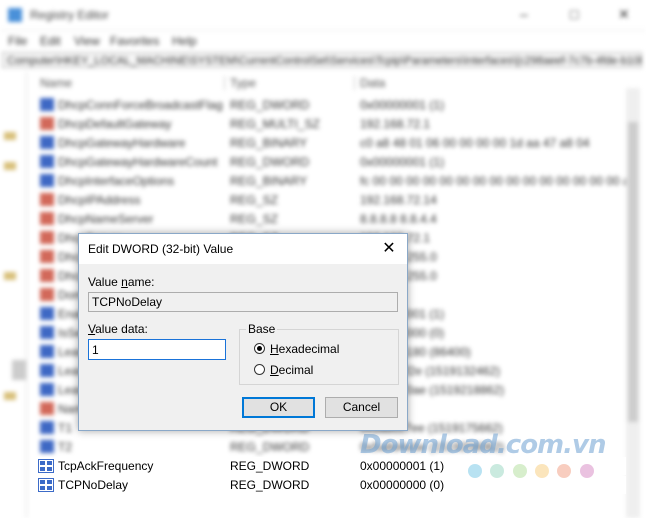 Image resolution: width=646 pixels, height=518 pixels. What do you see at coordinates (296, 370) in the screenshot?
I see `dec-label-text: ecimal` at bounding box center [296, 370].